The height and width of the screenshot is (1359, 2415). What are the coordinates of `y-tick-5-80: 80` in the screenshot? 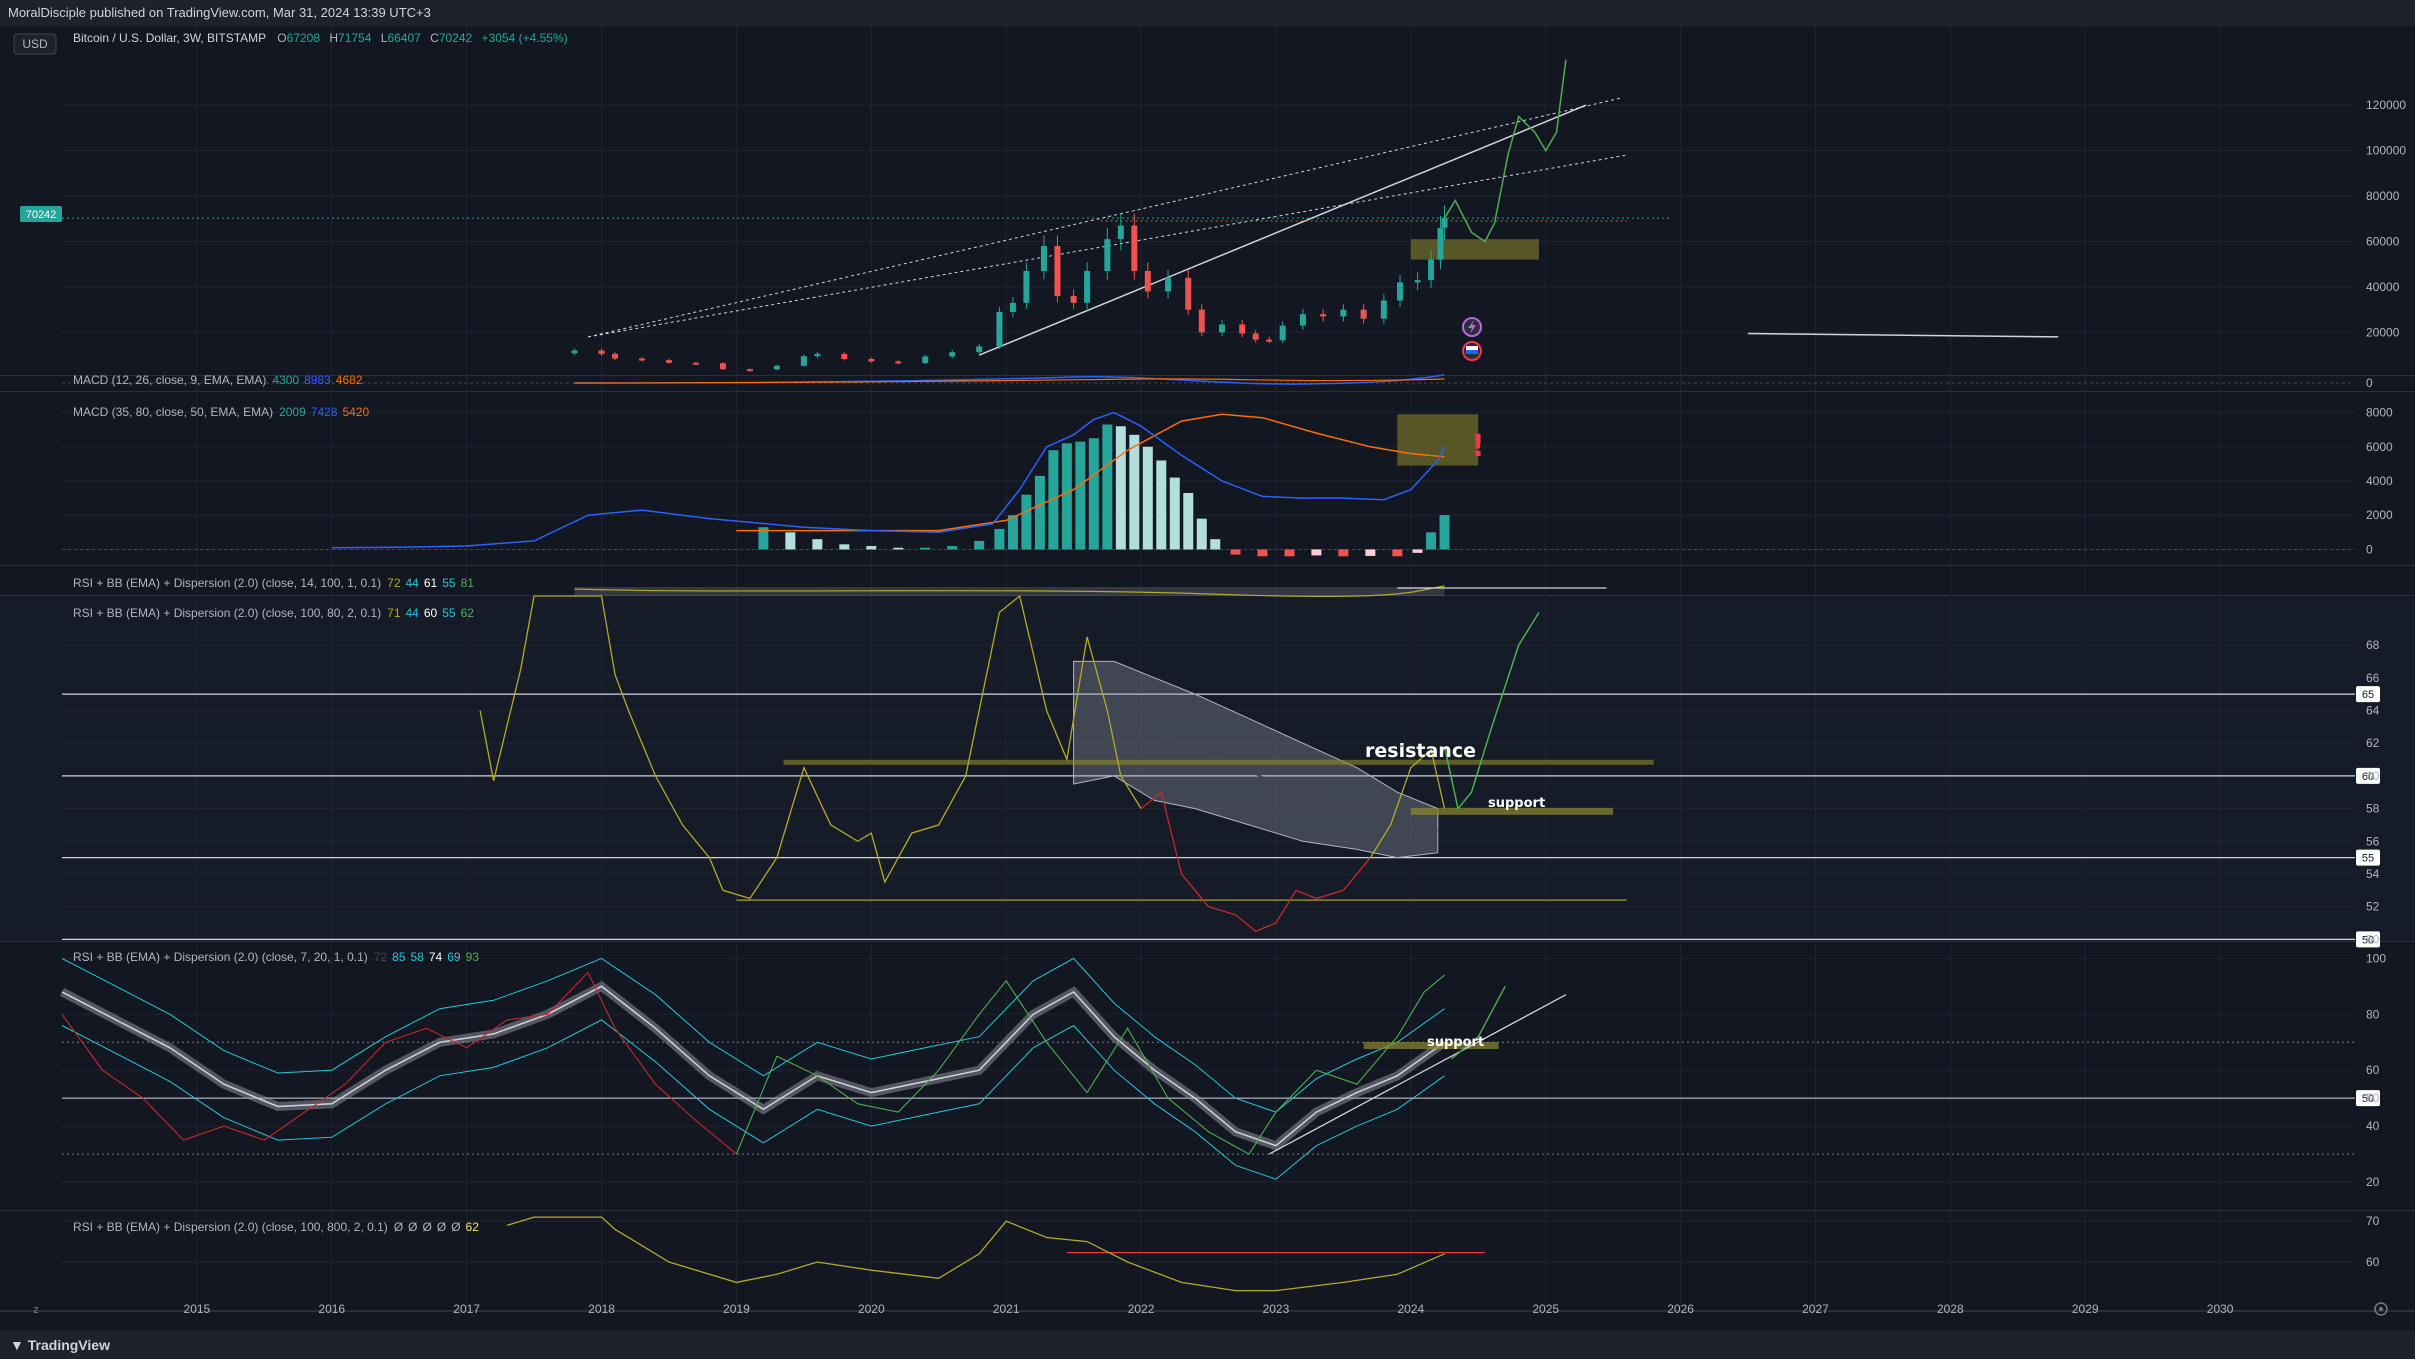 It's located at (2373, 1014).